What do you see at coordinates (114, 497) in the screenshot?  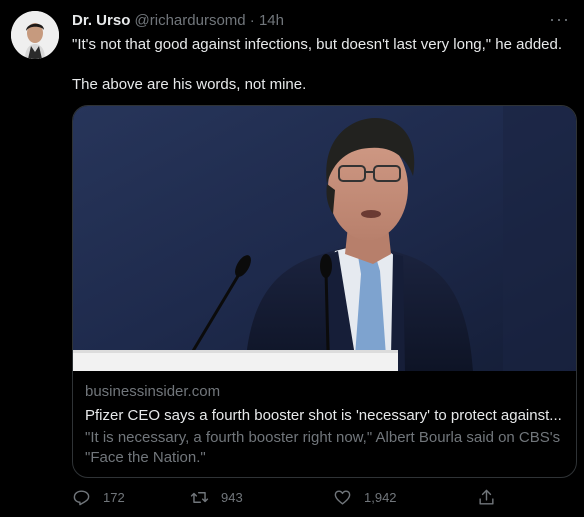 I see `reply-count: 172` at bounding box center [114, 497].